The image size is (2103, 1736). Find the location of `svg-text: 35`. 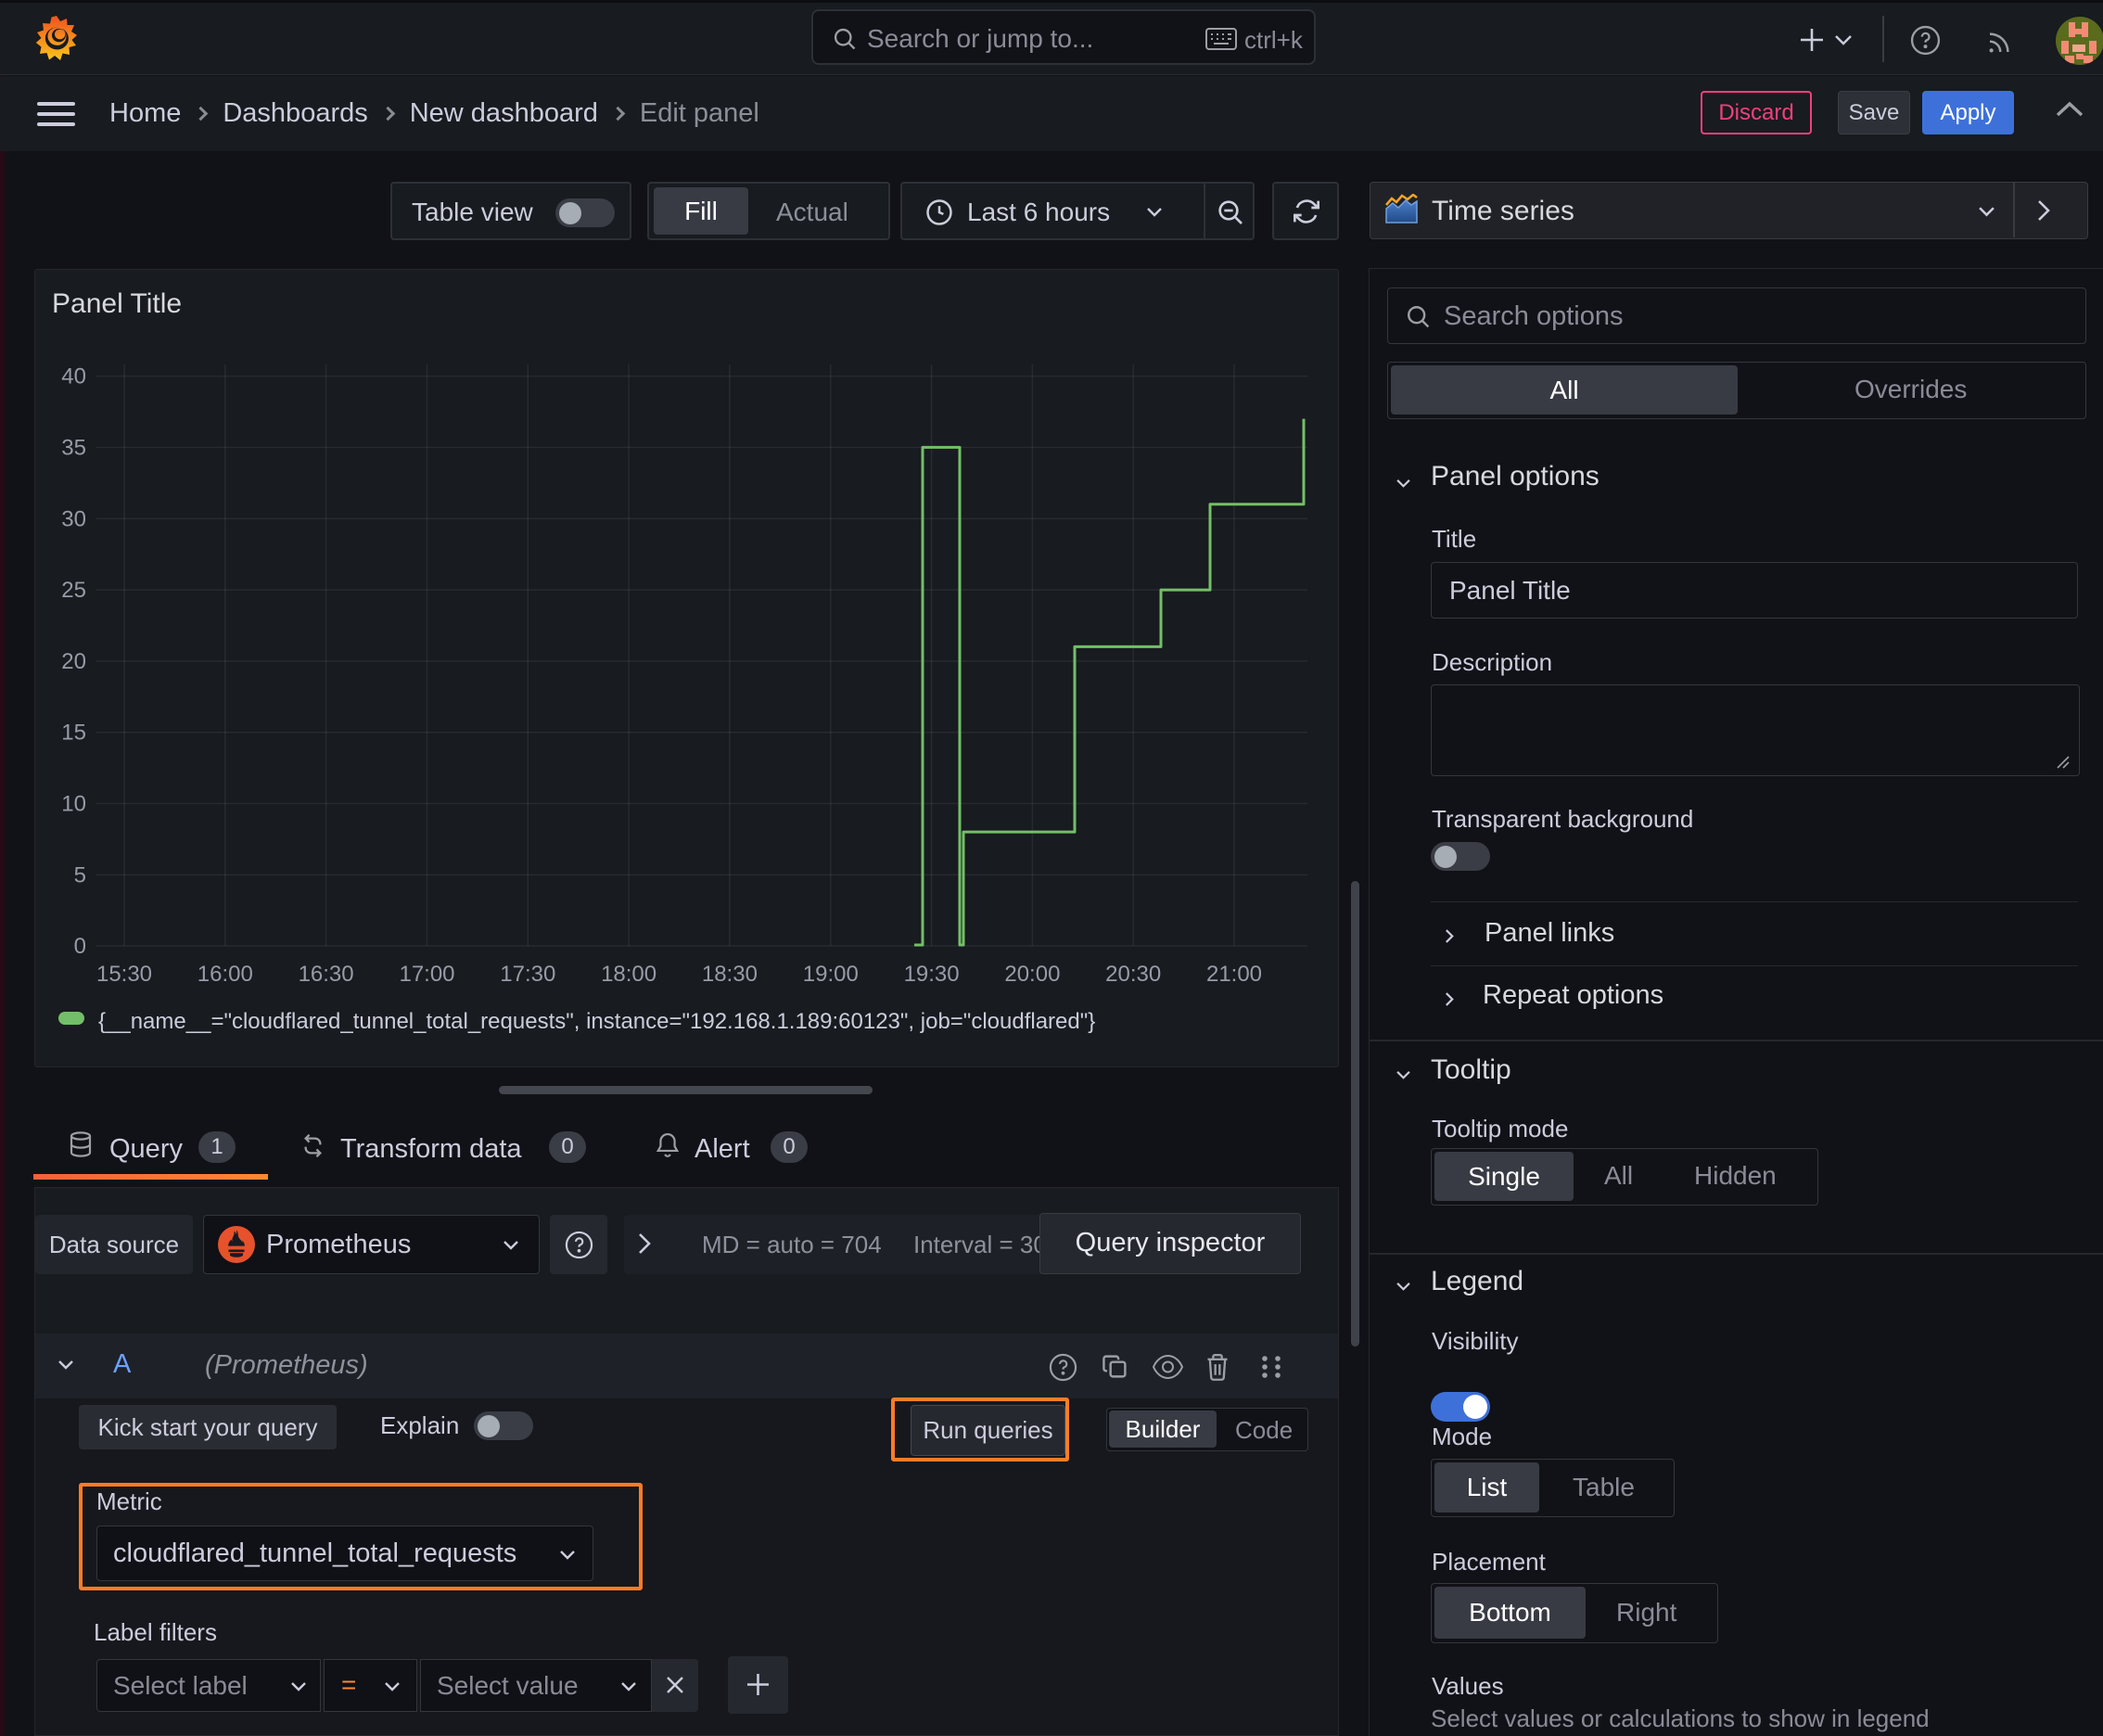

svg-text: 35 is located at coordinates (73, 448).